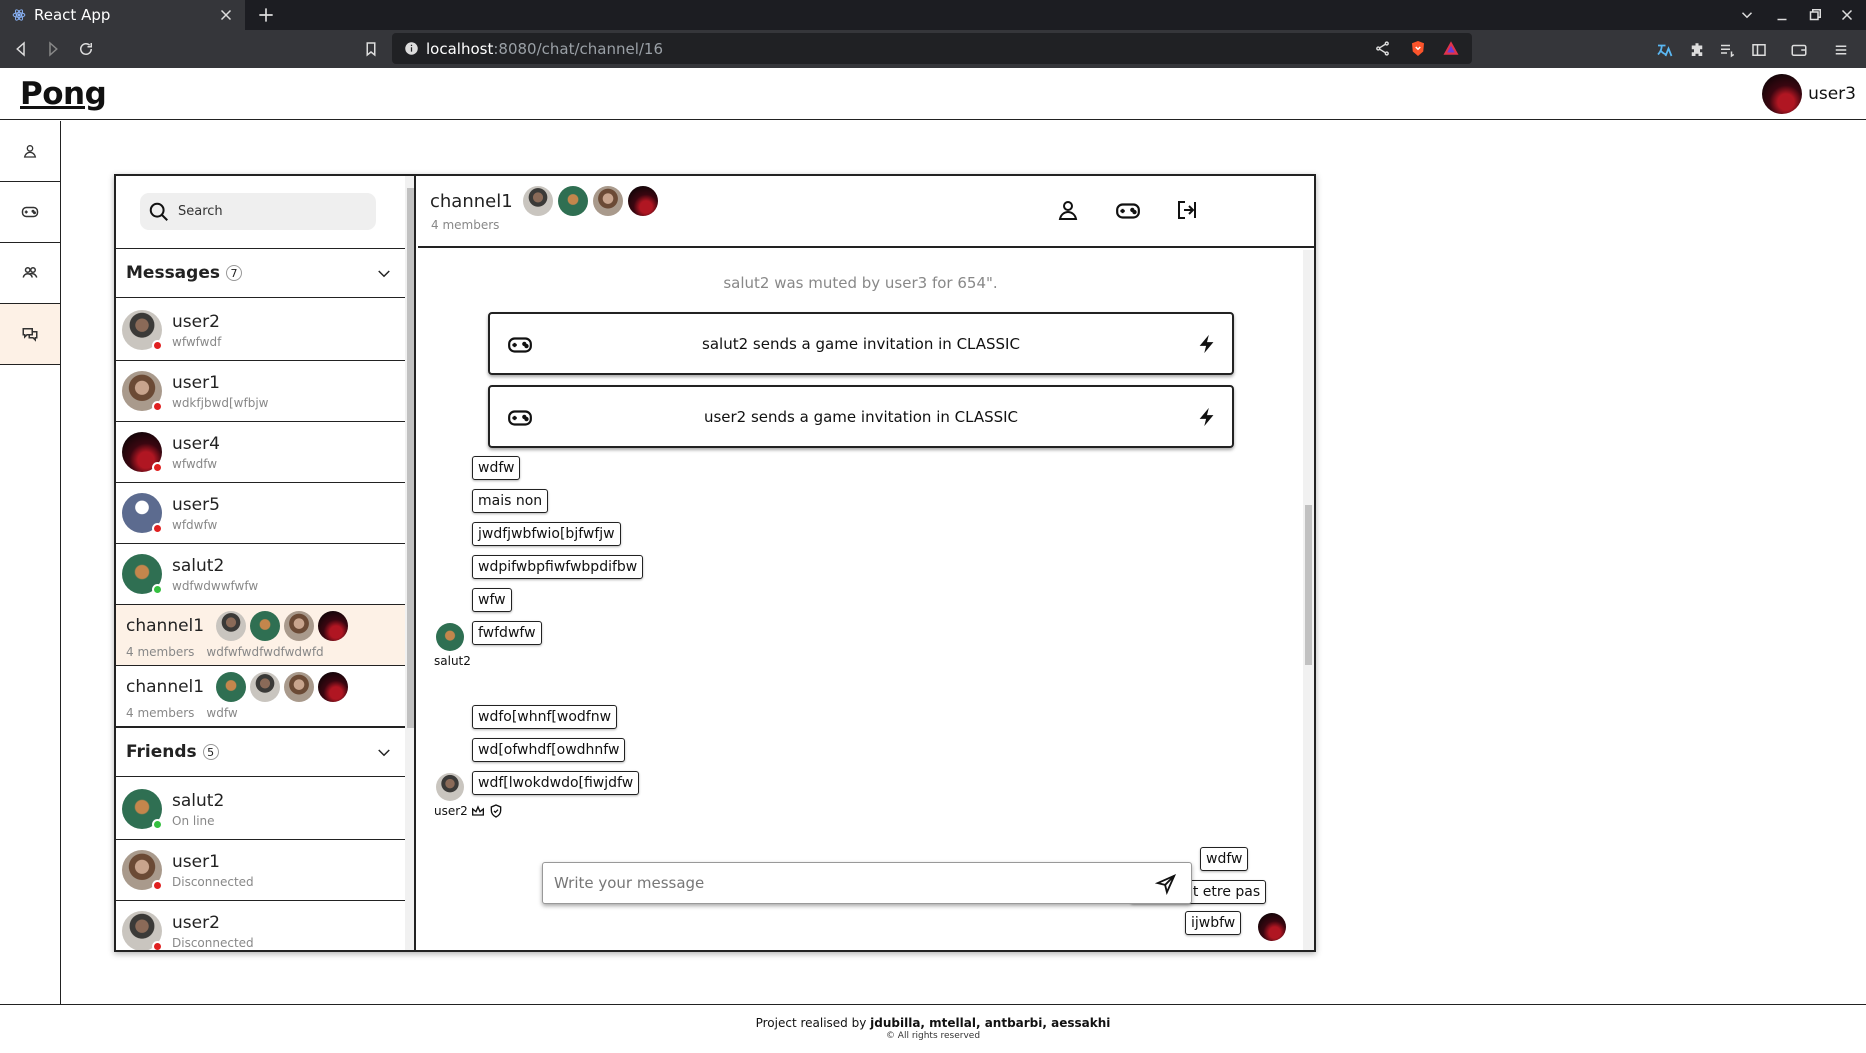 The height and width of the screenshot is (1053, 1866). Describe the element at coordinates (30, 151) in the screenshot. I see `nav-profile-button` at that location.